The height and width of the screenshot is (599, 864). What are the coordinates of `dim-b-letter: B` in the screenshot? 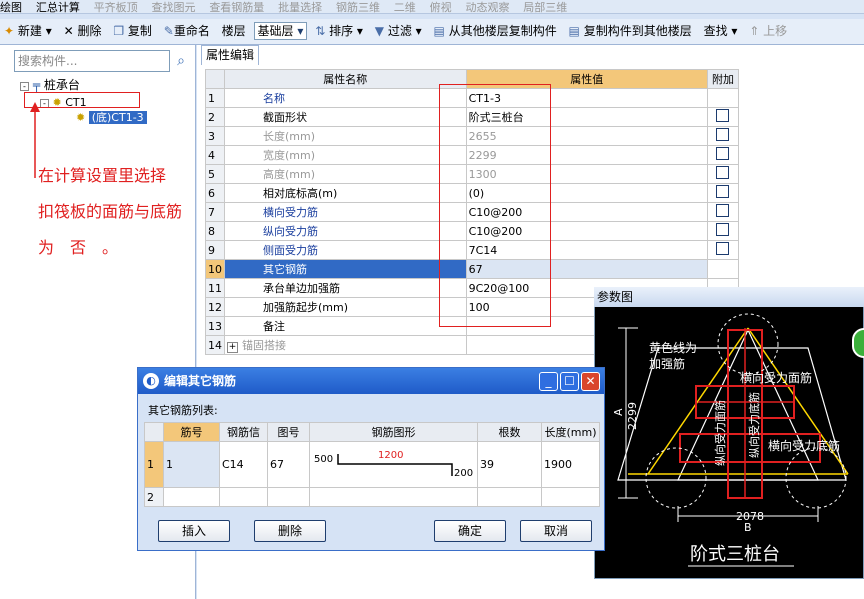 It's located at (748, 527).